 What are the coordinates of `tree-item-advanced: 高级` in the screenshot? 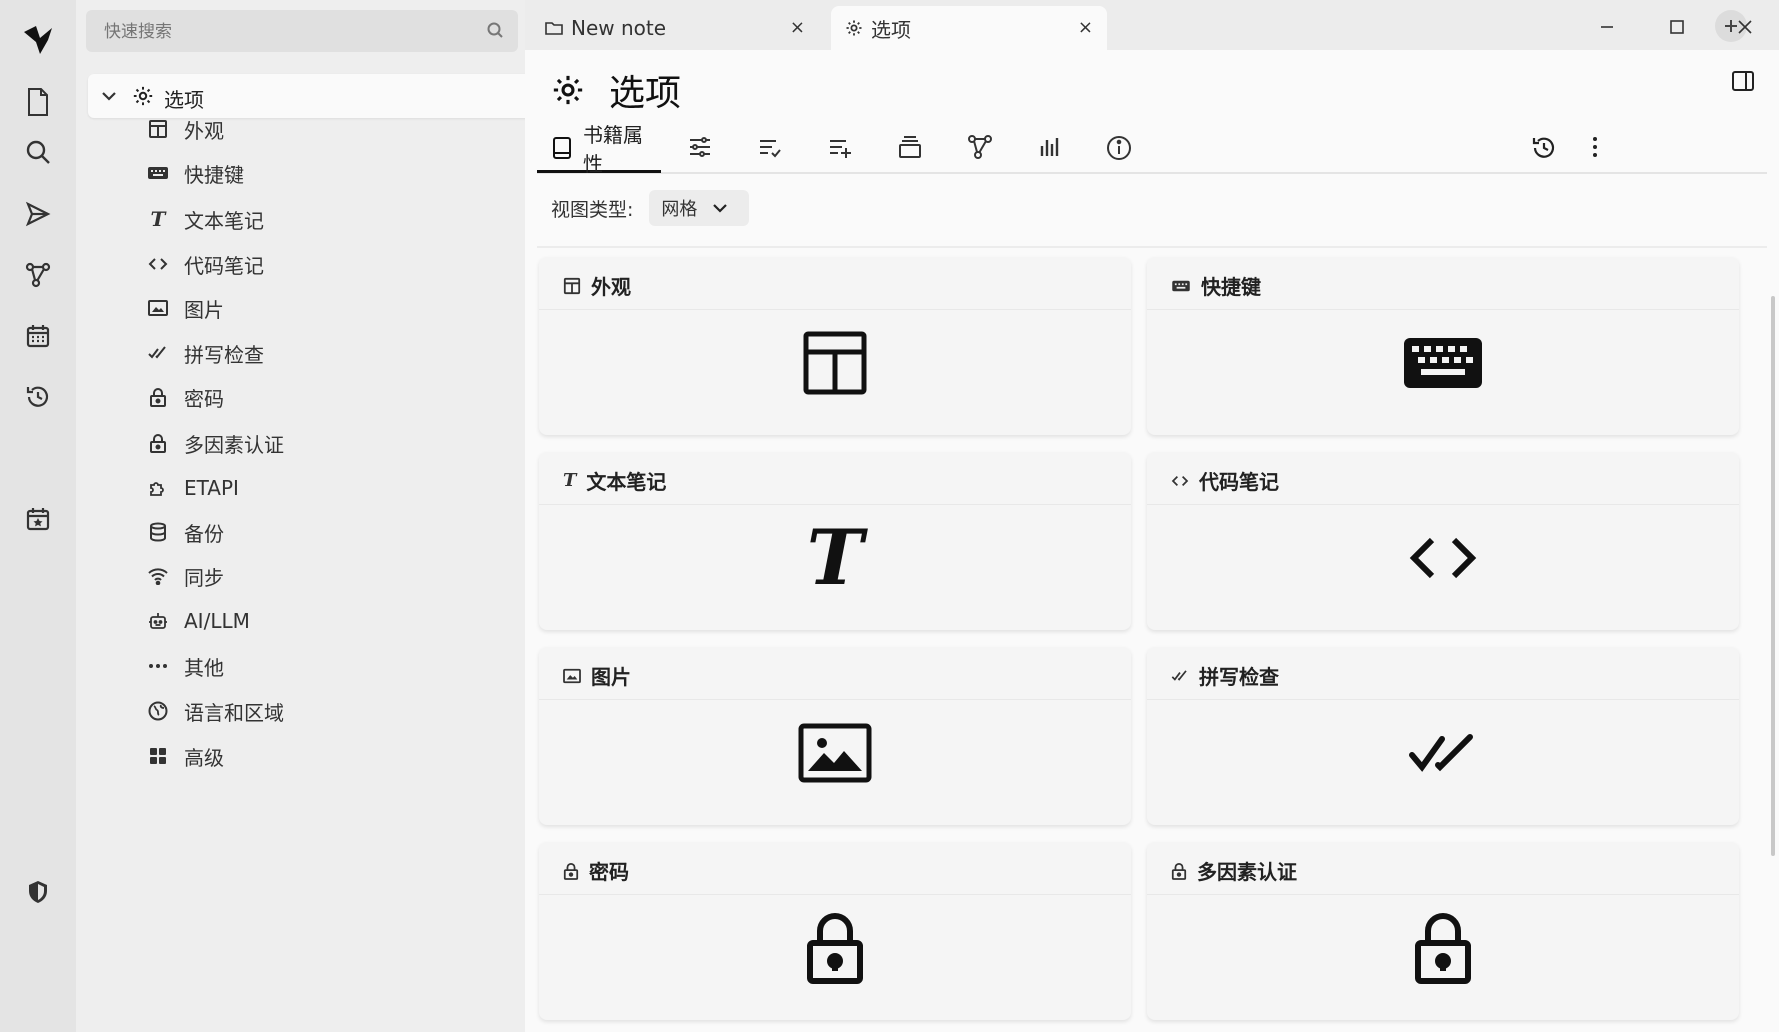 It's located at (344, 756).